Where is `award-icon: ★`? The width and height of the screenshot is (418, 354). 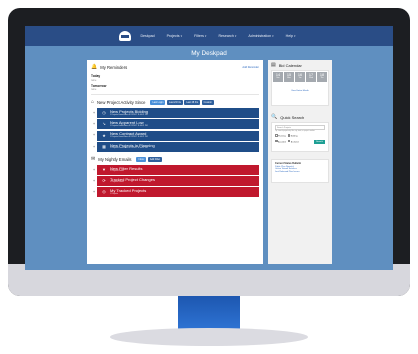
award-icon: ★ is located at coordinates (104, 135).